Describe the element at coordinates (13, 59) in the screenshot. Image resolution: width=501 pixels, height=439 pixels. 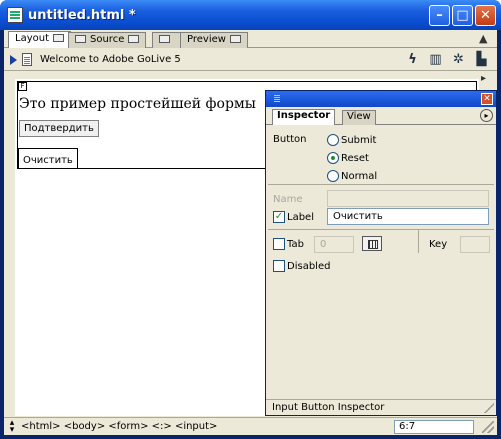
I see `play-icon` at that location.